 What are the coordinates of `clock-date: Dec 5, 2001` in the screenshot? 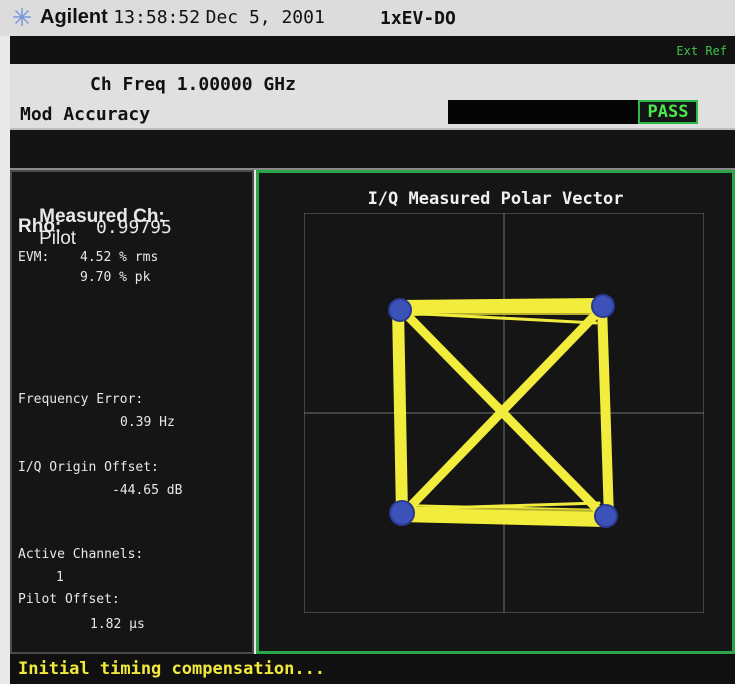 It's located at (265, 17).